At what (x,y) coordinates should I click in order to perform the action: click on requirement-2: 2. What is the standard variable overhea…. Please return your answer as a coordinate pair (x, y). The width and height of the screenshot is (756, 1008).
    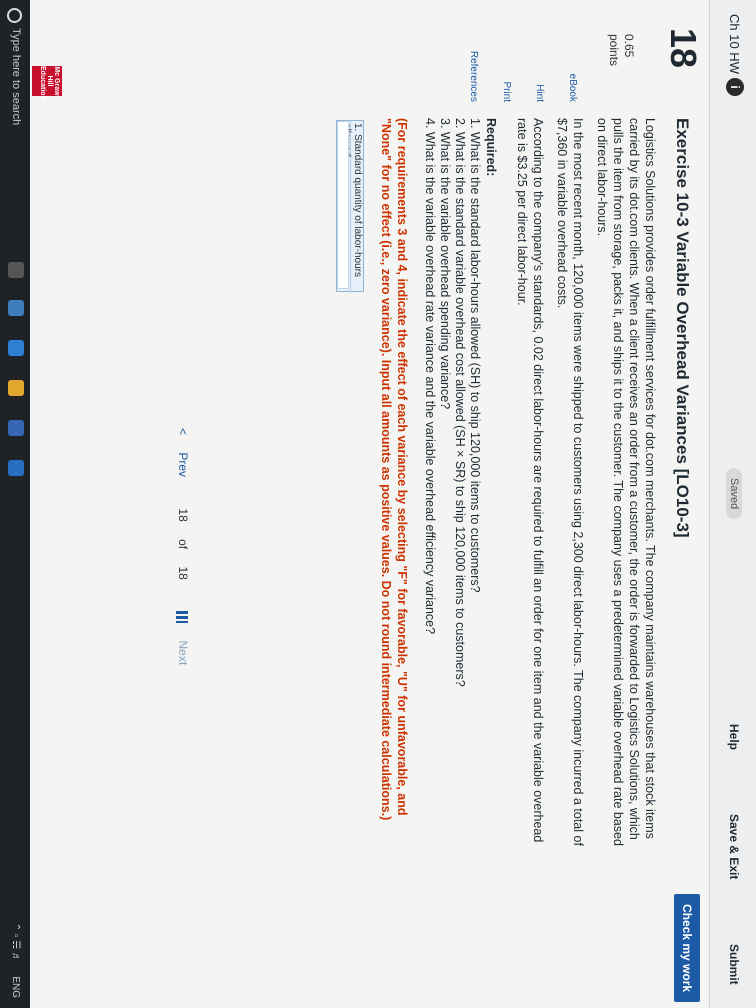
    Looking at the image, I should click on (460, 402).